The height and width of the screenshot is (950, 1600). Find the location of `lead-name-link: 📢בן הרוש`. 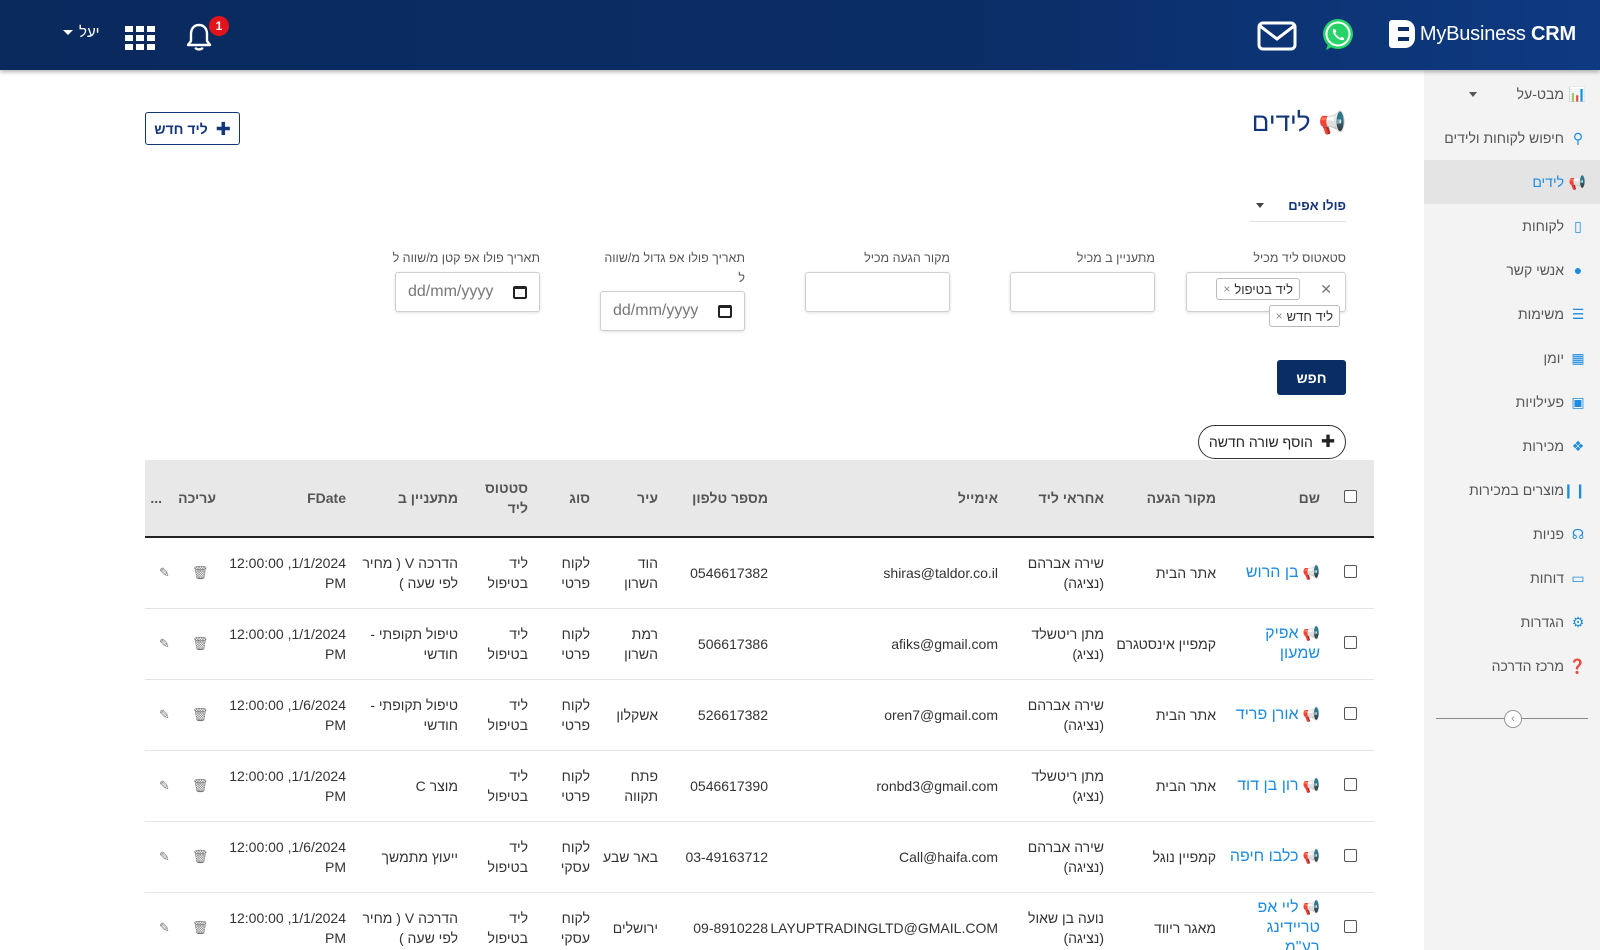

lead-name-link: 📢בן הרוש is located at coordinates (1274, 572).